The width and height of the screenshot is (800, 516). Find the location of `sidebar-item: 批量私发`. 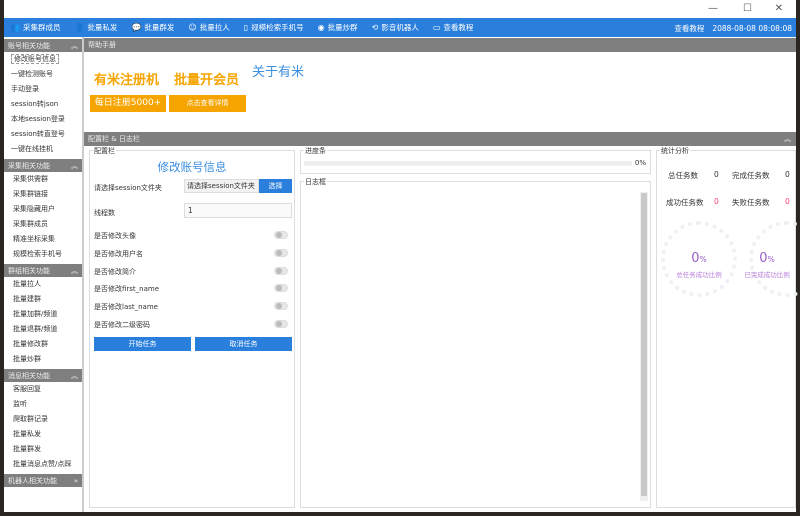

sidebar-item: 批量私发 is located at coordinates (43, 434).